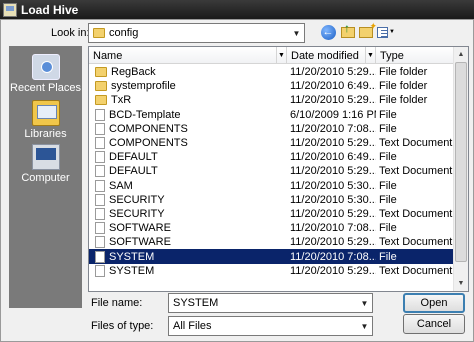 The width and height of the screenshot is (474, 342). What do you see at coordinates (188, 55) in the screenshot?
I see `column-name: Name ▼` at bounding box center [188, 55].